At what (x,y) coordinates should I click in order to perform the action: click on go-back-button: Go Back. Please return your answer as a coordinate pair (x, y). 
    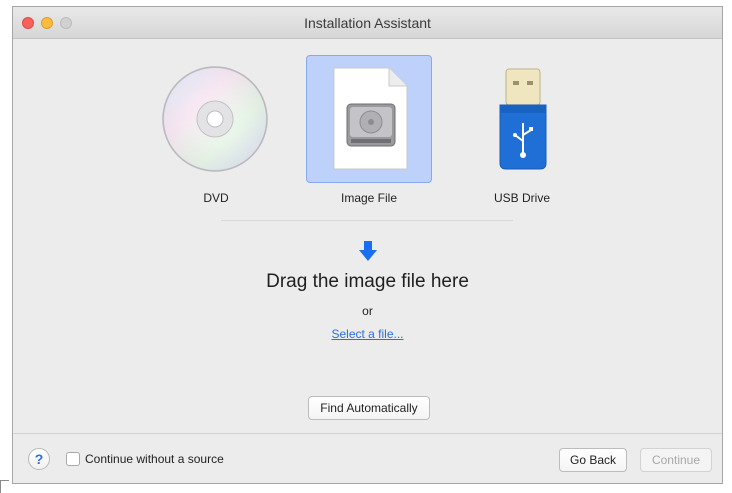
    Looking at the image, I should click on (593, 460).